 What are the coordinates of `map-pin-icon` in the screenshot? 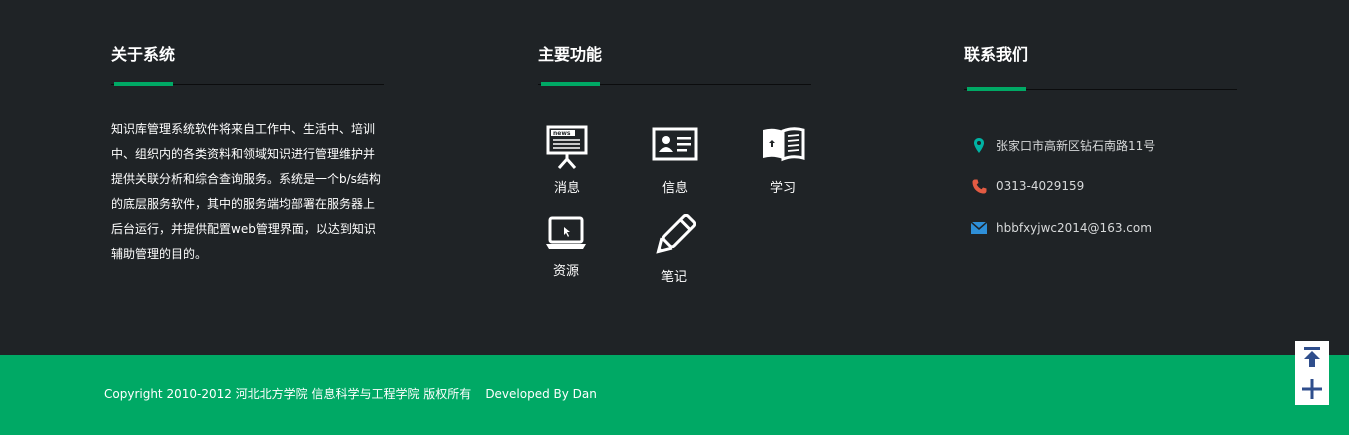 It's located at (979, 145).